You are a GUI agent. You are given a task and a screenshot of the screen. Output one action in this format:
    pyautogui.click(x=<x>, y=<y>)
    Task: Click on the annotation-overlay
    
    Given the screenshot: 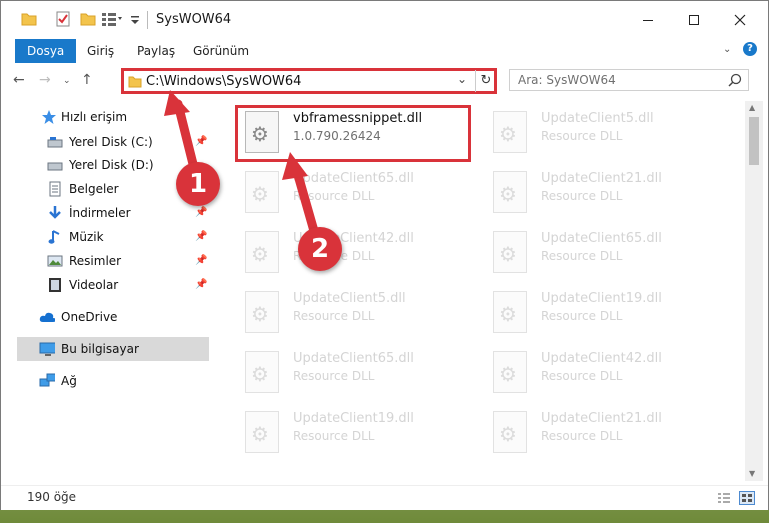 What is the action you would take?
    pyautogui.click(x=242, y=166)
    